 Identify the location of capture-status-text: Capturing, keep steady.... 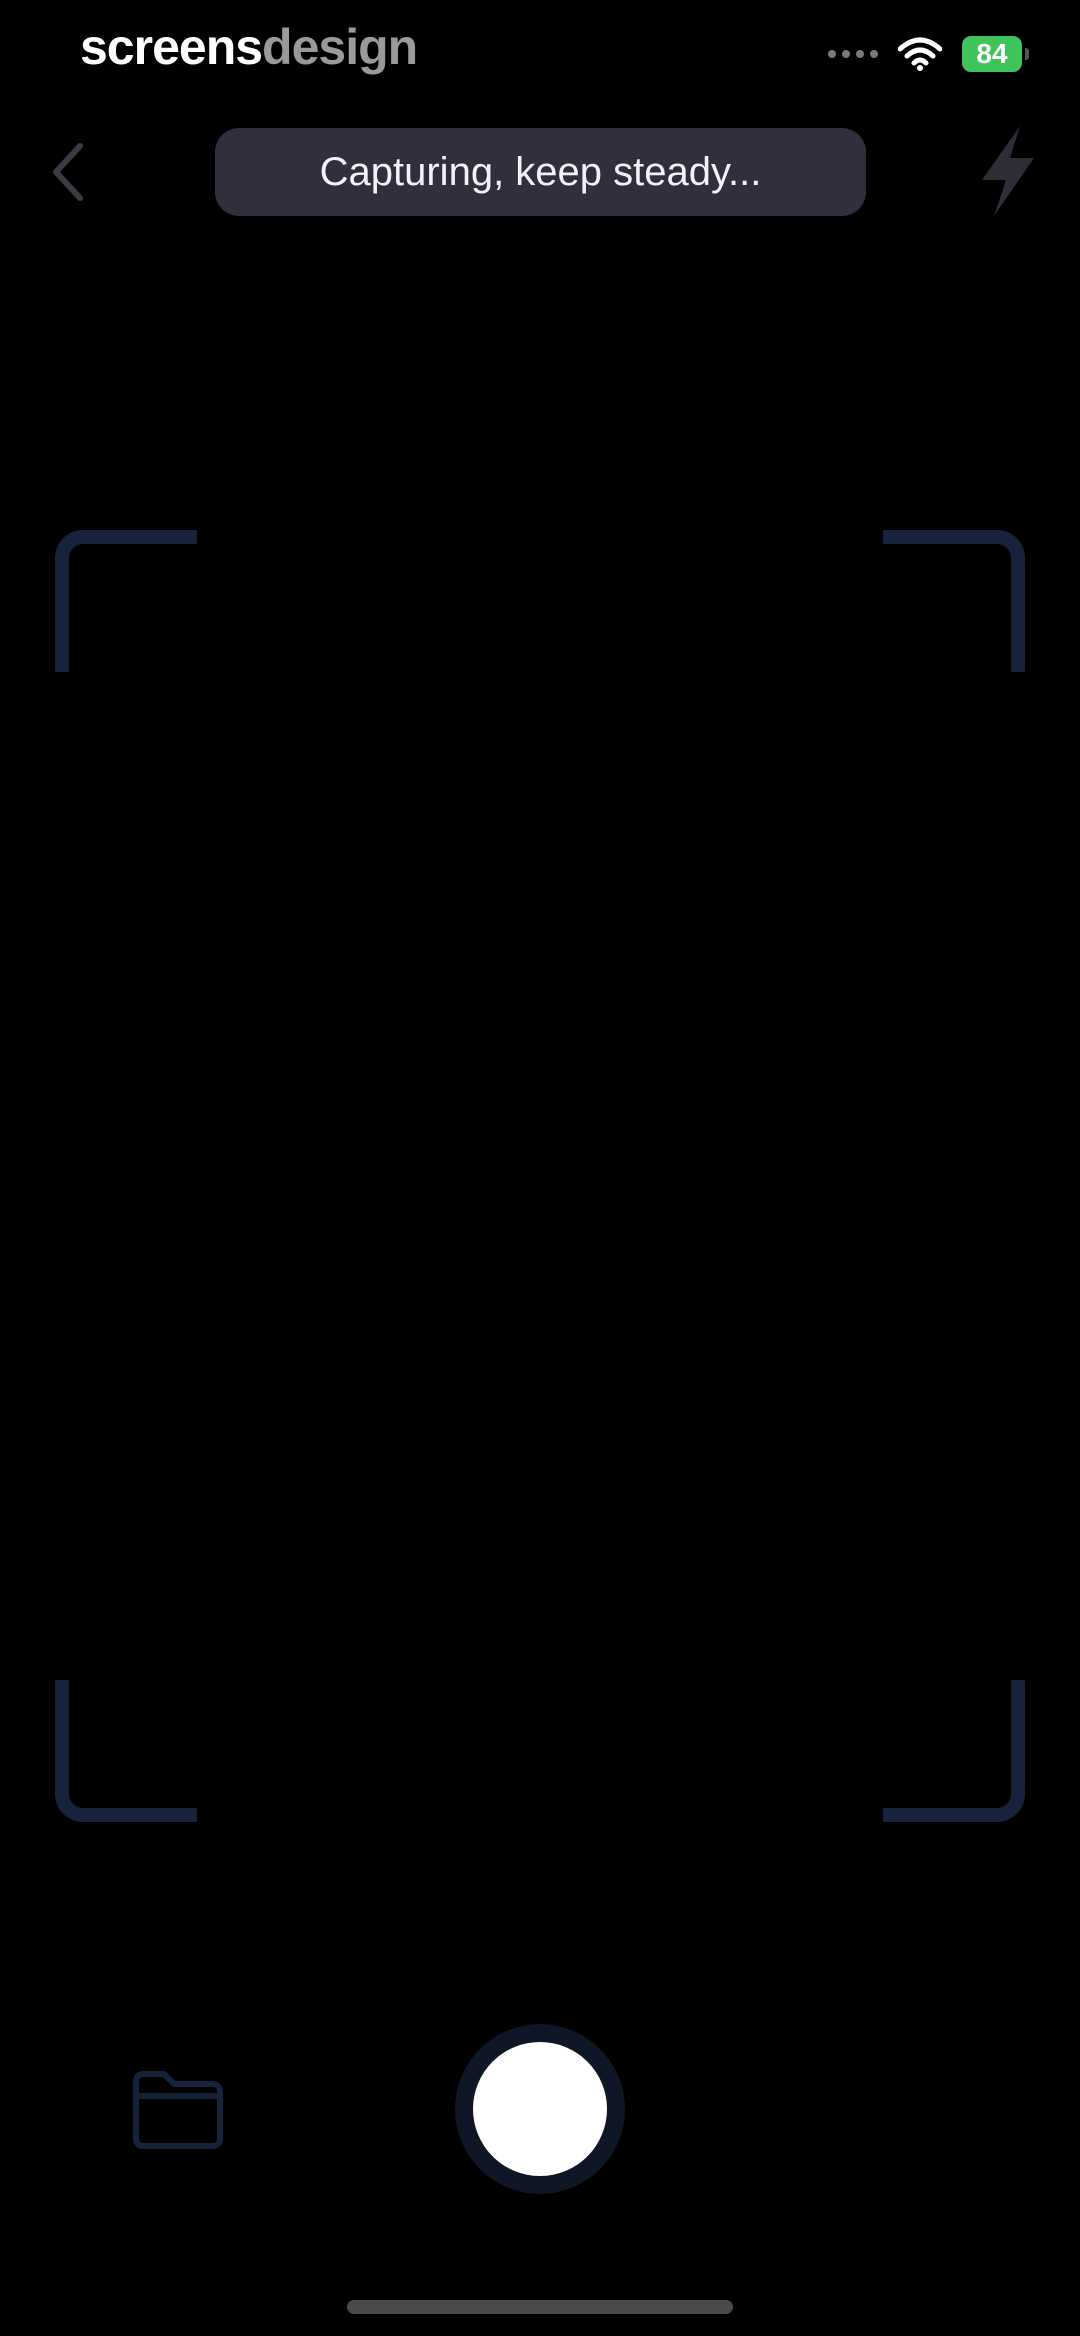
(540, 171).